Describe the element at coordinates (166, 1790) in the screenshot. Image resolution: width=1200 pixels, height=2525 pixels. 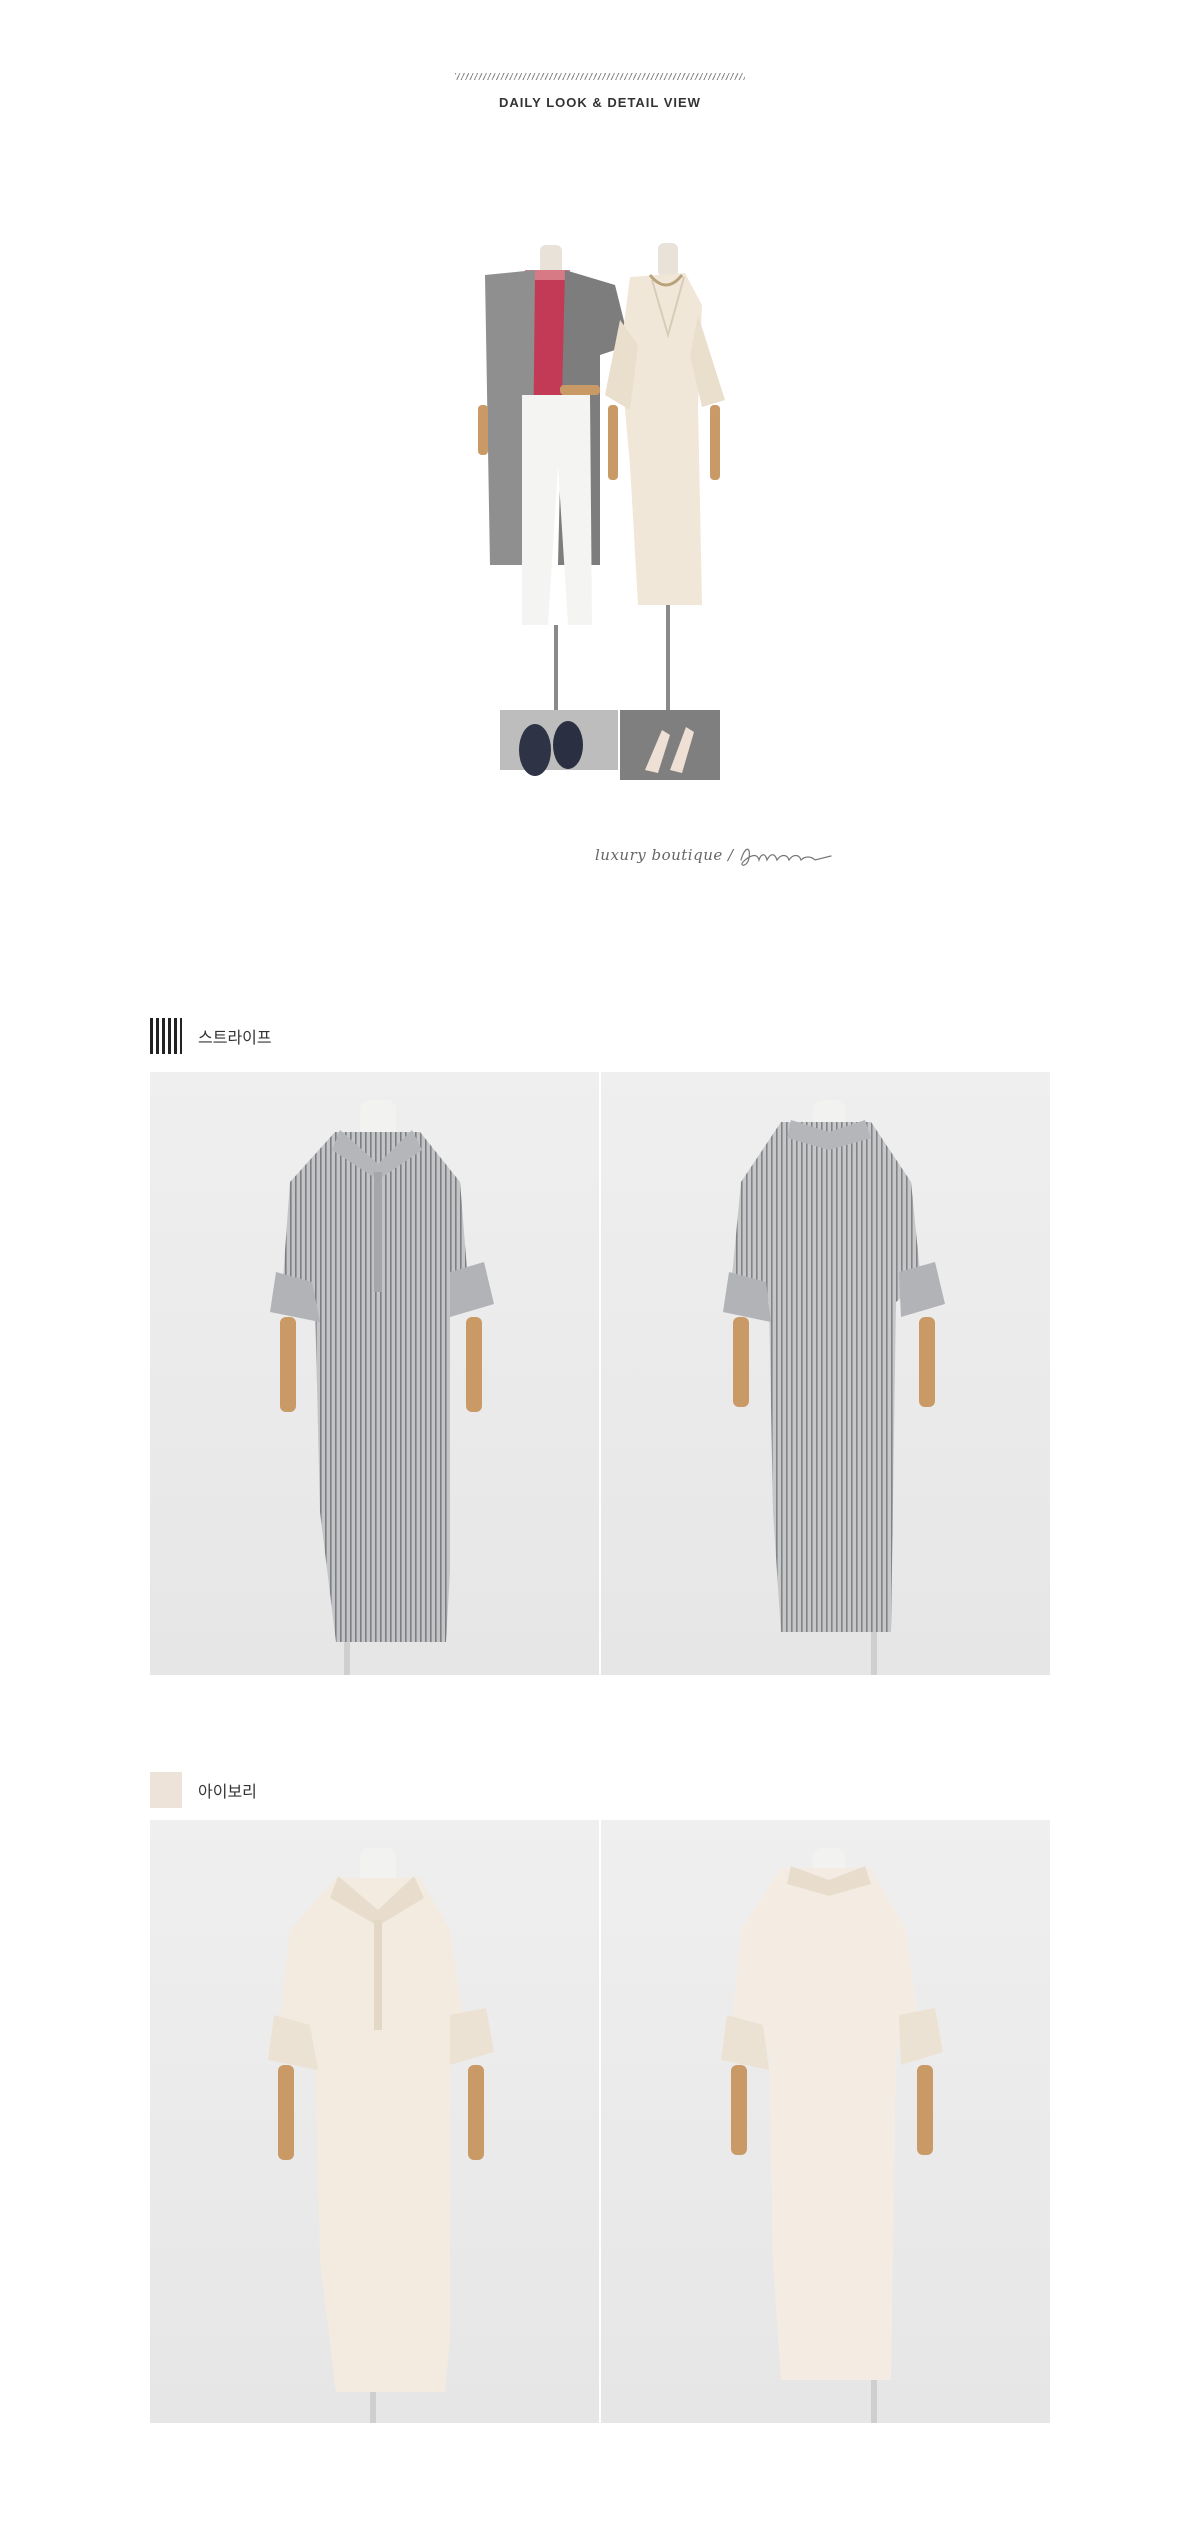
I see `ivory-swatch` at that location.